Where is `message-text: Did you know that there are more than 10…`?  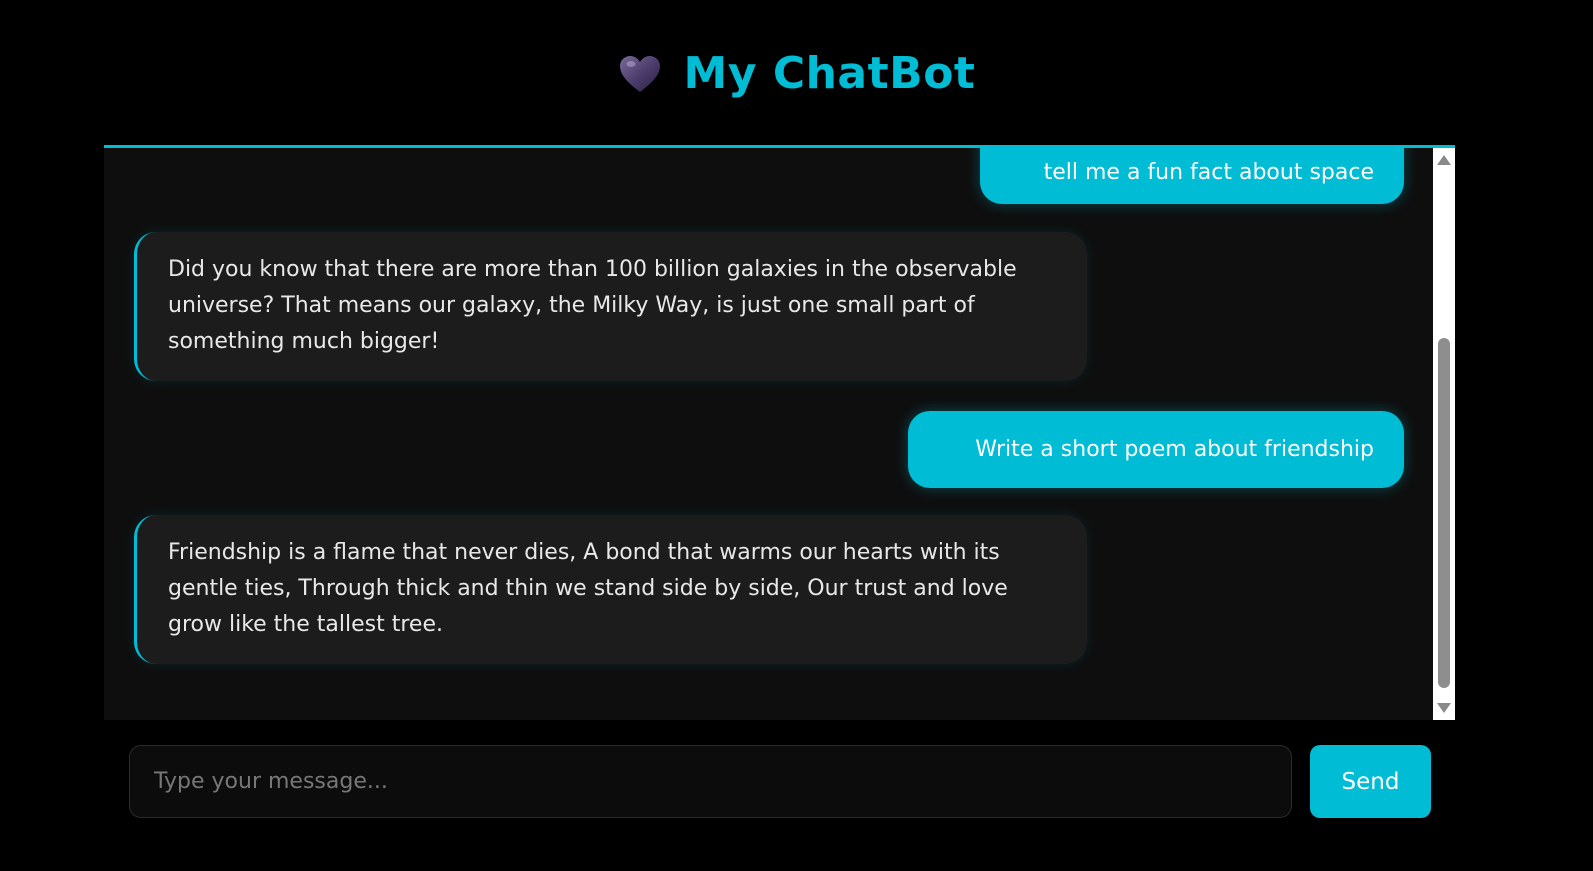 message-text: Did you know that there are more than 10… is located at coordinates (592, 305).